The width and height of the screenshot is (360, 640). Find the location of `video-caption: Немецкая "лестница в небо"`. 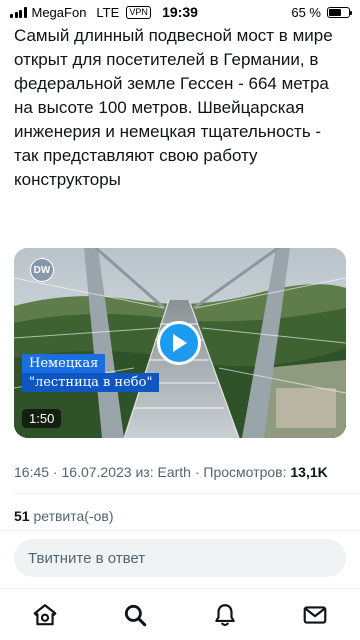

video-caption: Немецкая "лестница в небо" is located at coordinates (91, 373).